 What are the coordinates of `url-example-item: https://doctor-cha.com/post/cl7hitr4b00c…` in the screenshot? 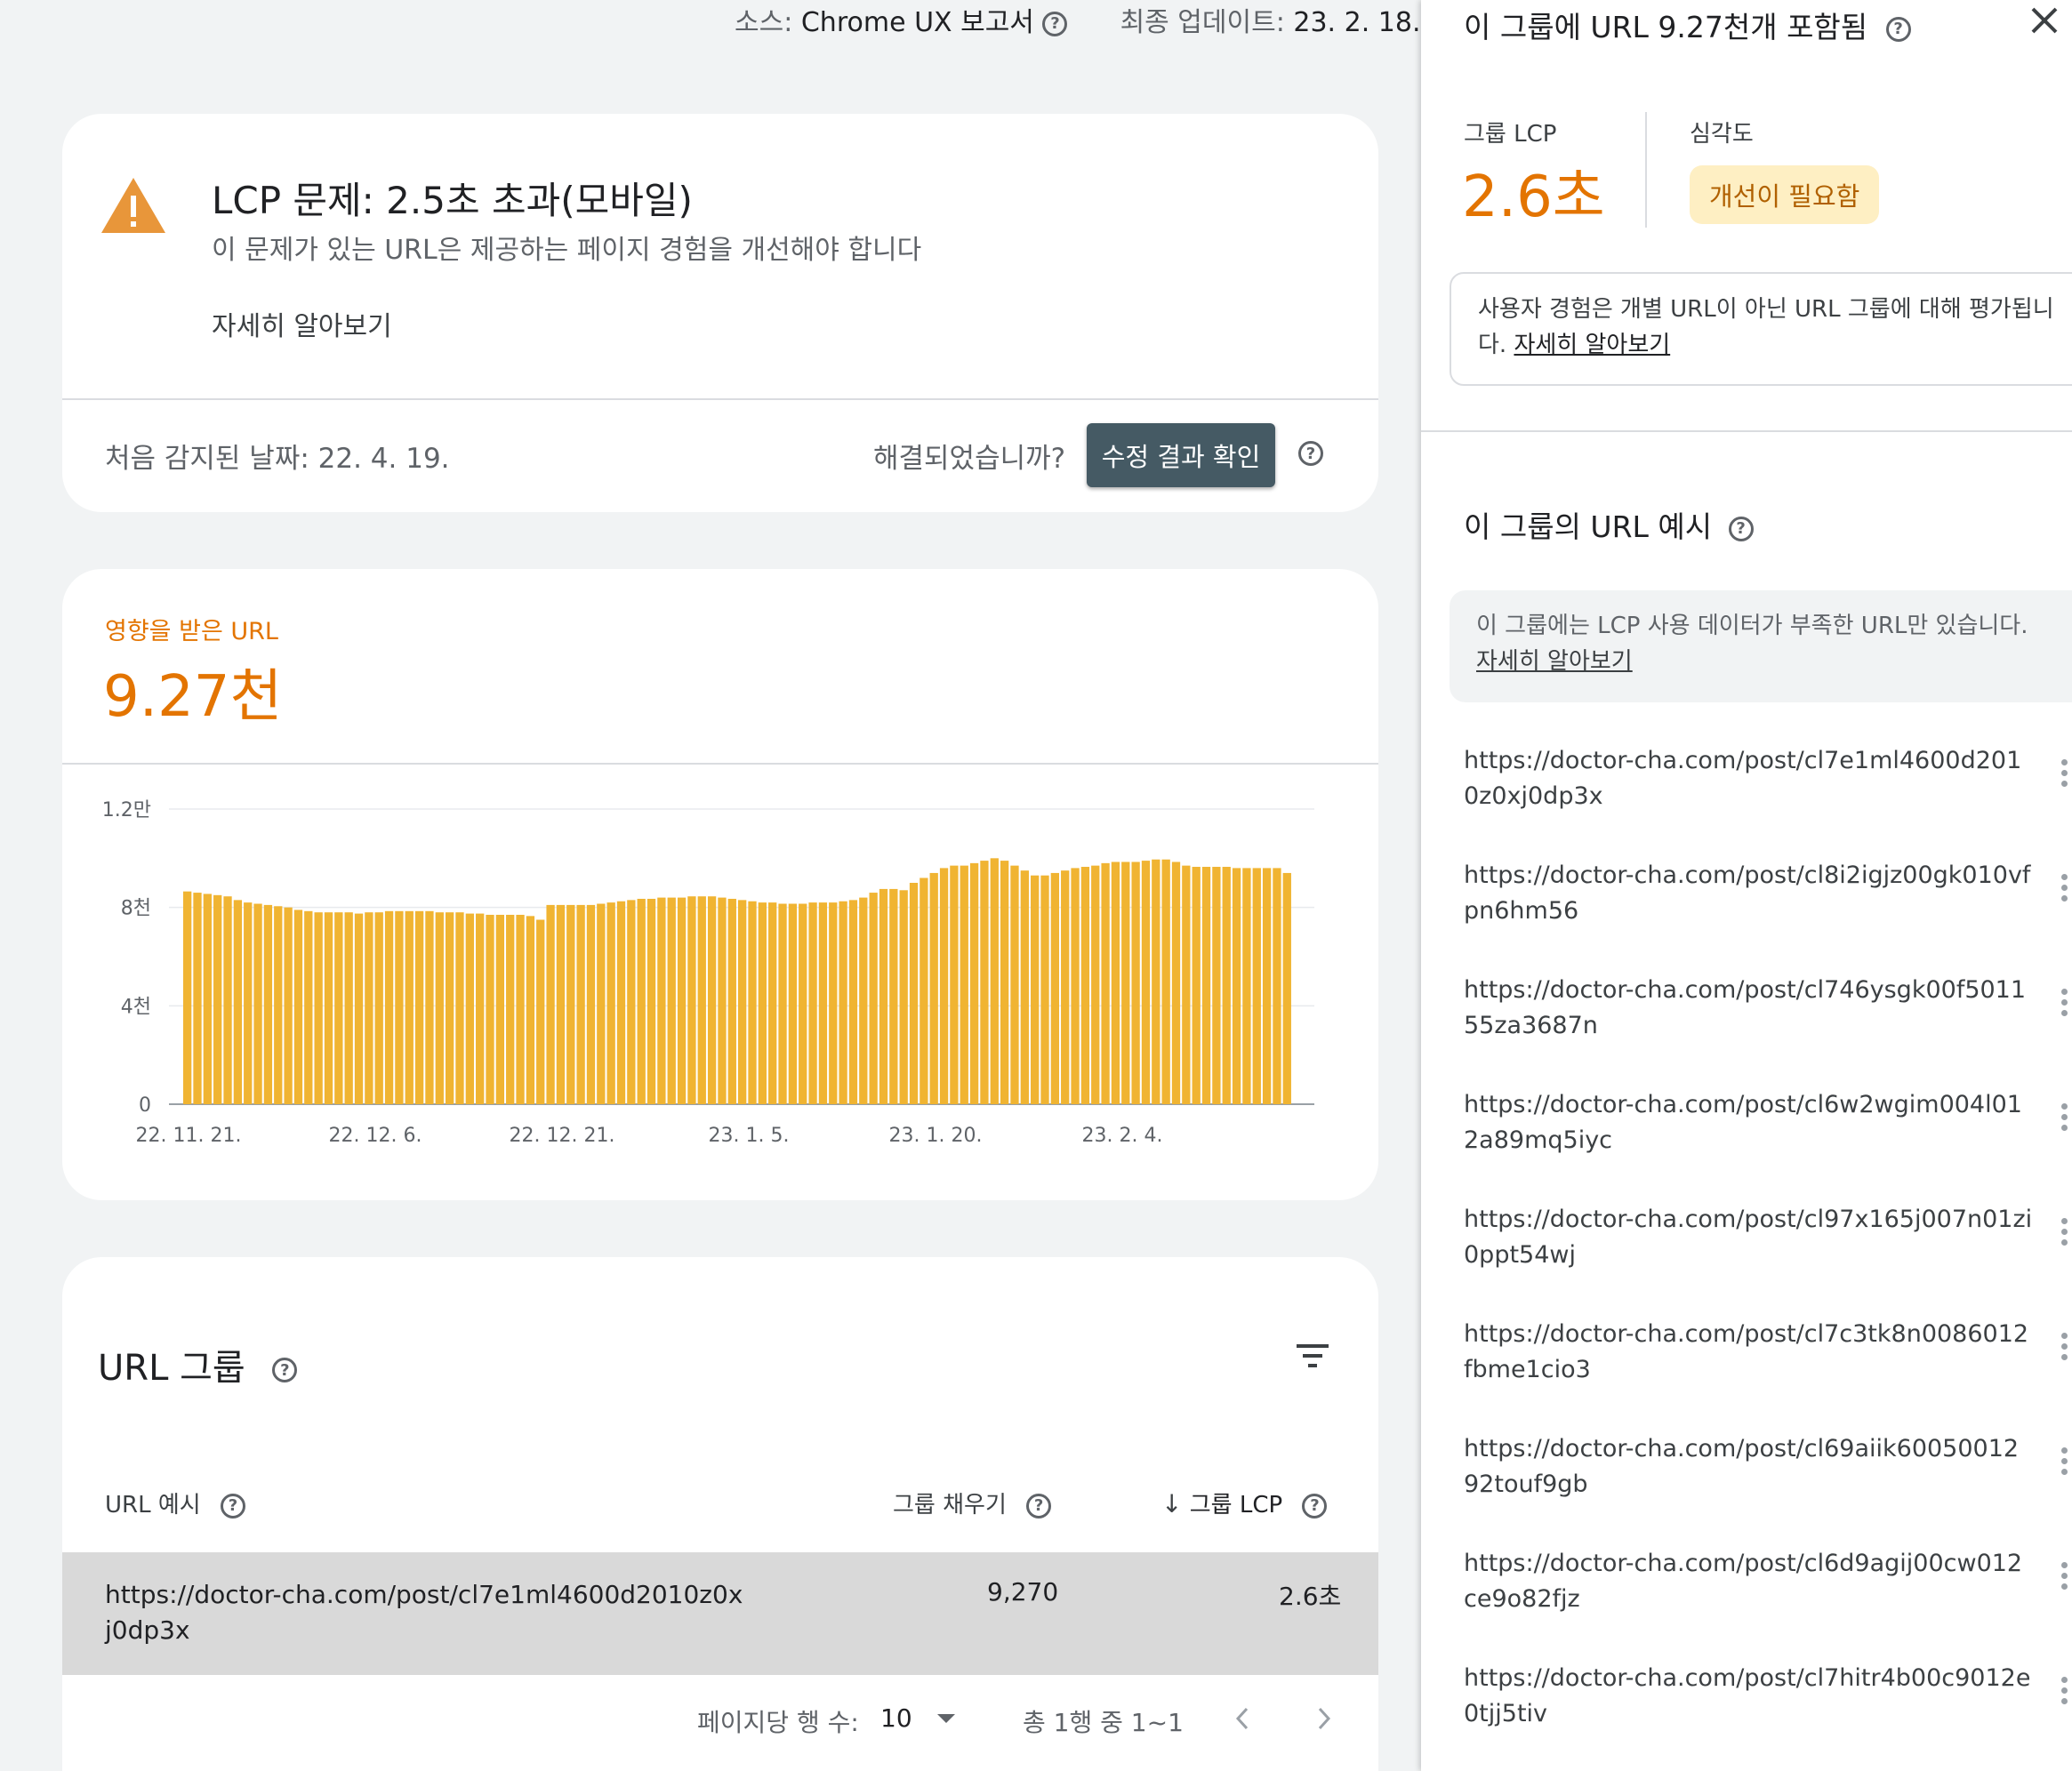 It's located at (1748, 1696).